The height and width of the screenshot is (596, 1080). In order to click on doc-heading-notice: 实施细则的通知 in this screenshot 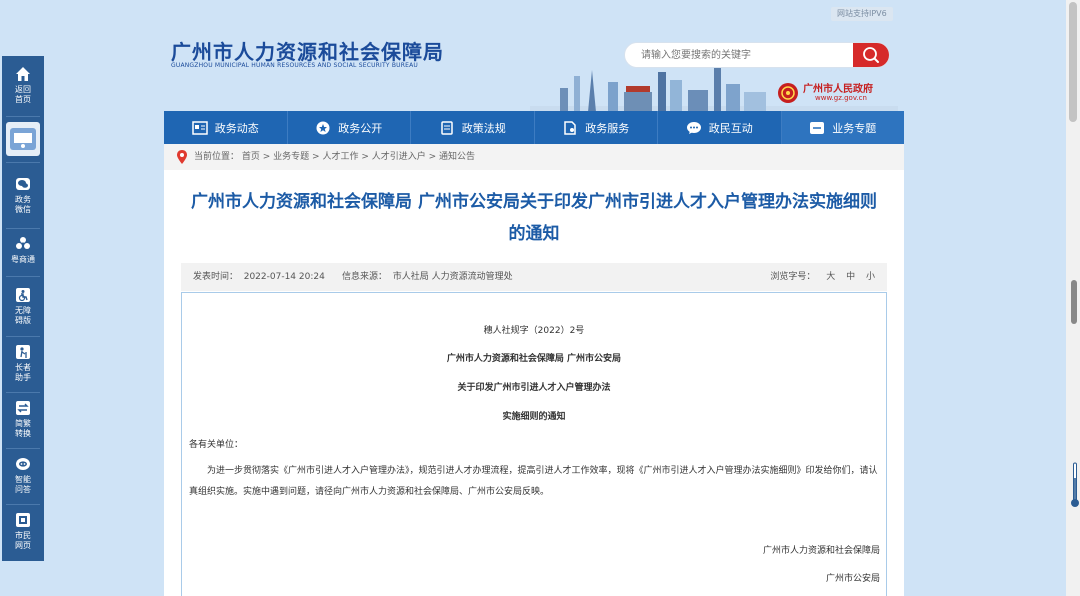, I will do `click(534, 417)`.